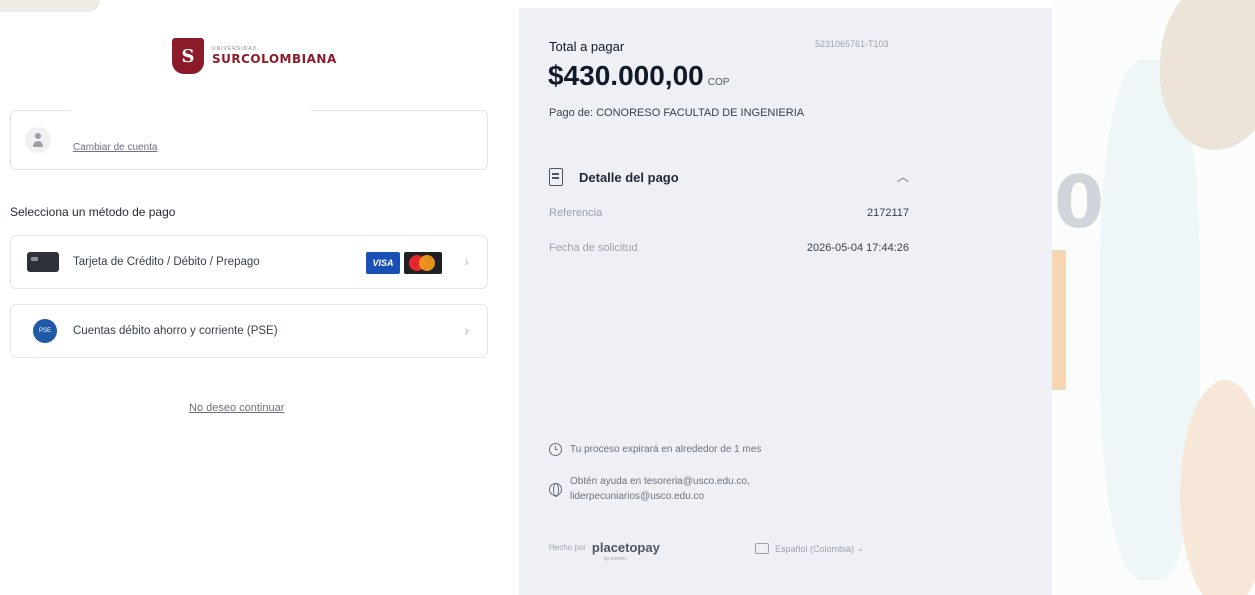  What do you see at coordinates (1059, 320) in the screenshot?
I see `background-accent` at bounding box center [1059, 320].